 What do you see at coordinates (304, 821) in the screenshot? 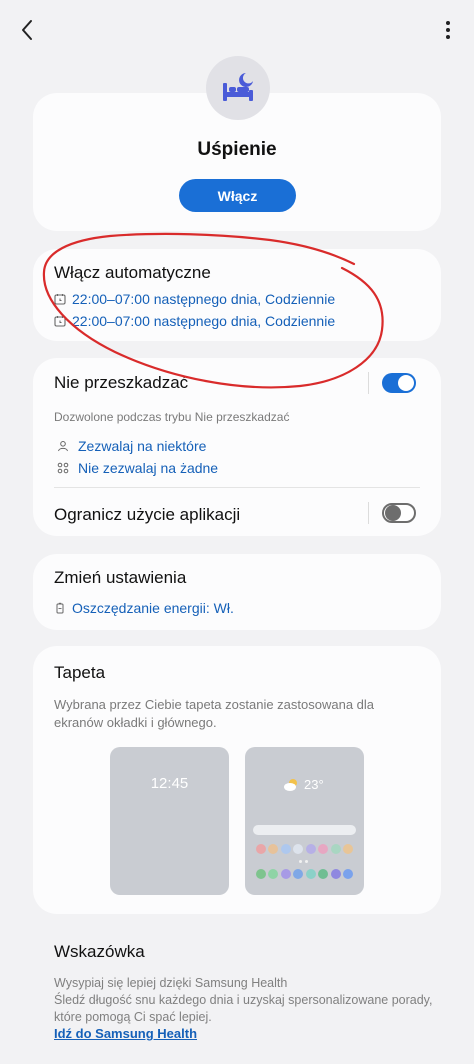
I see `home-screen-preview: 23°` at bounding box center [304, 821].